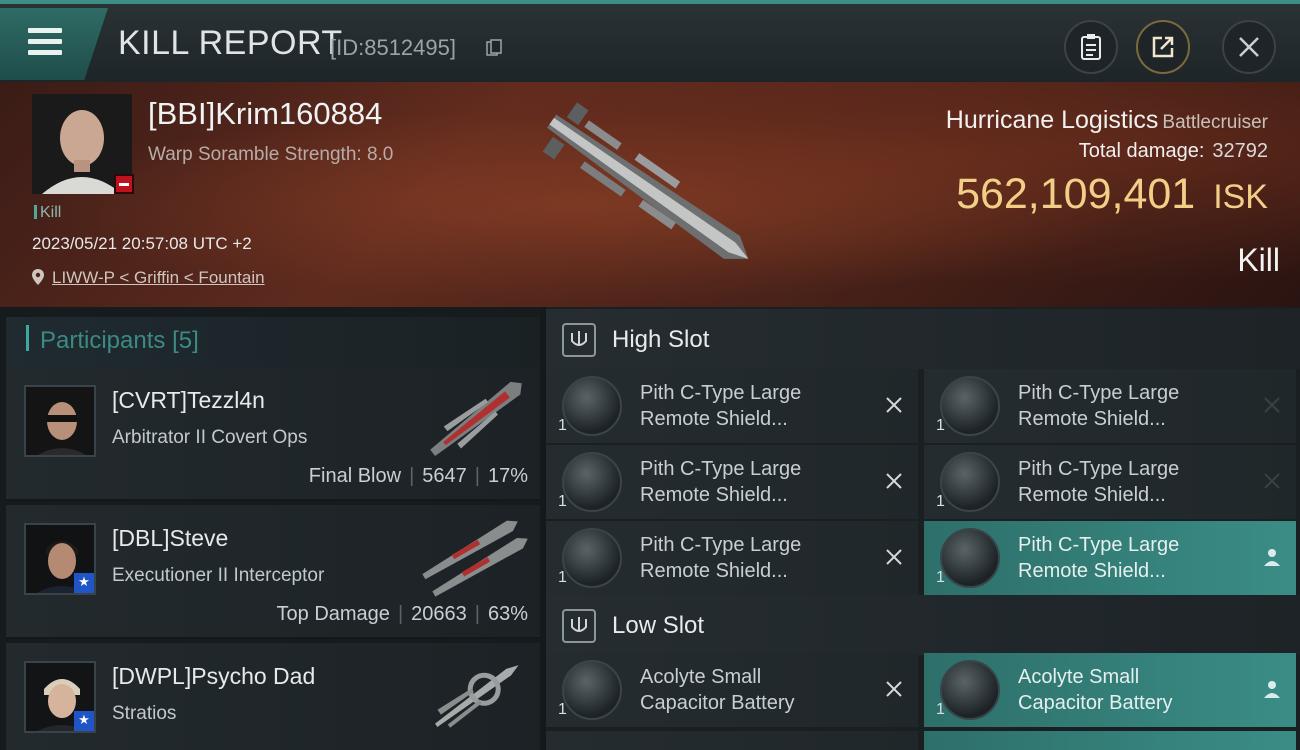  What do you see at coordinates (38, 277) in the screenshot?
I see `location-pin-icon` at bounding box center [38, 277].